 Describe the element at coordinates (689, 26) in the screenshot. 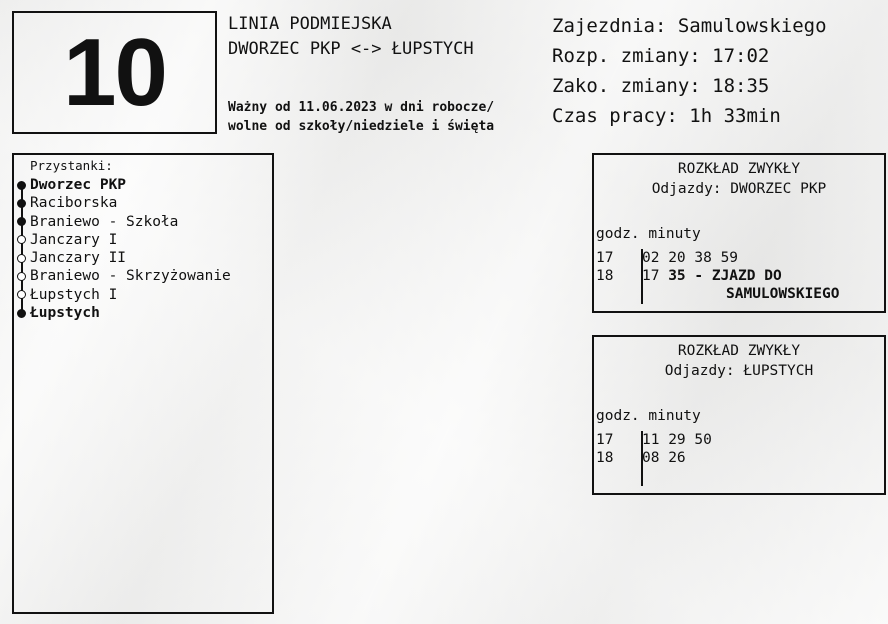

I see `depot-label: Zajezdnia: Samulowskiego` at that location.